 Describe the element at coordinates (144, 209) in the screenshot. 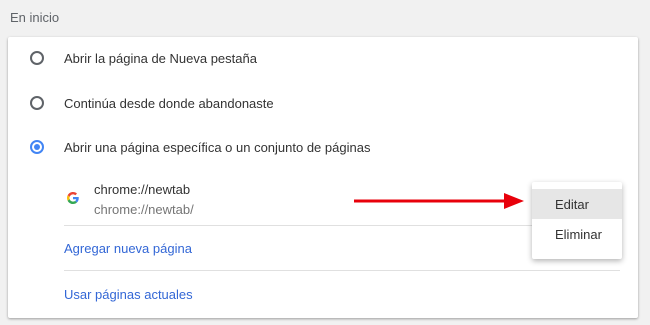

I see `startup-page-url: chrome://newtab/` at that location.